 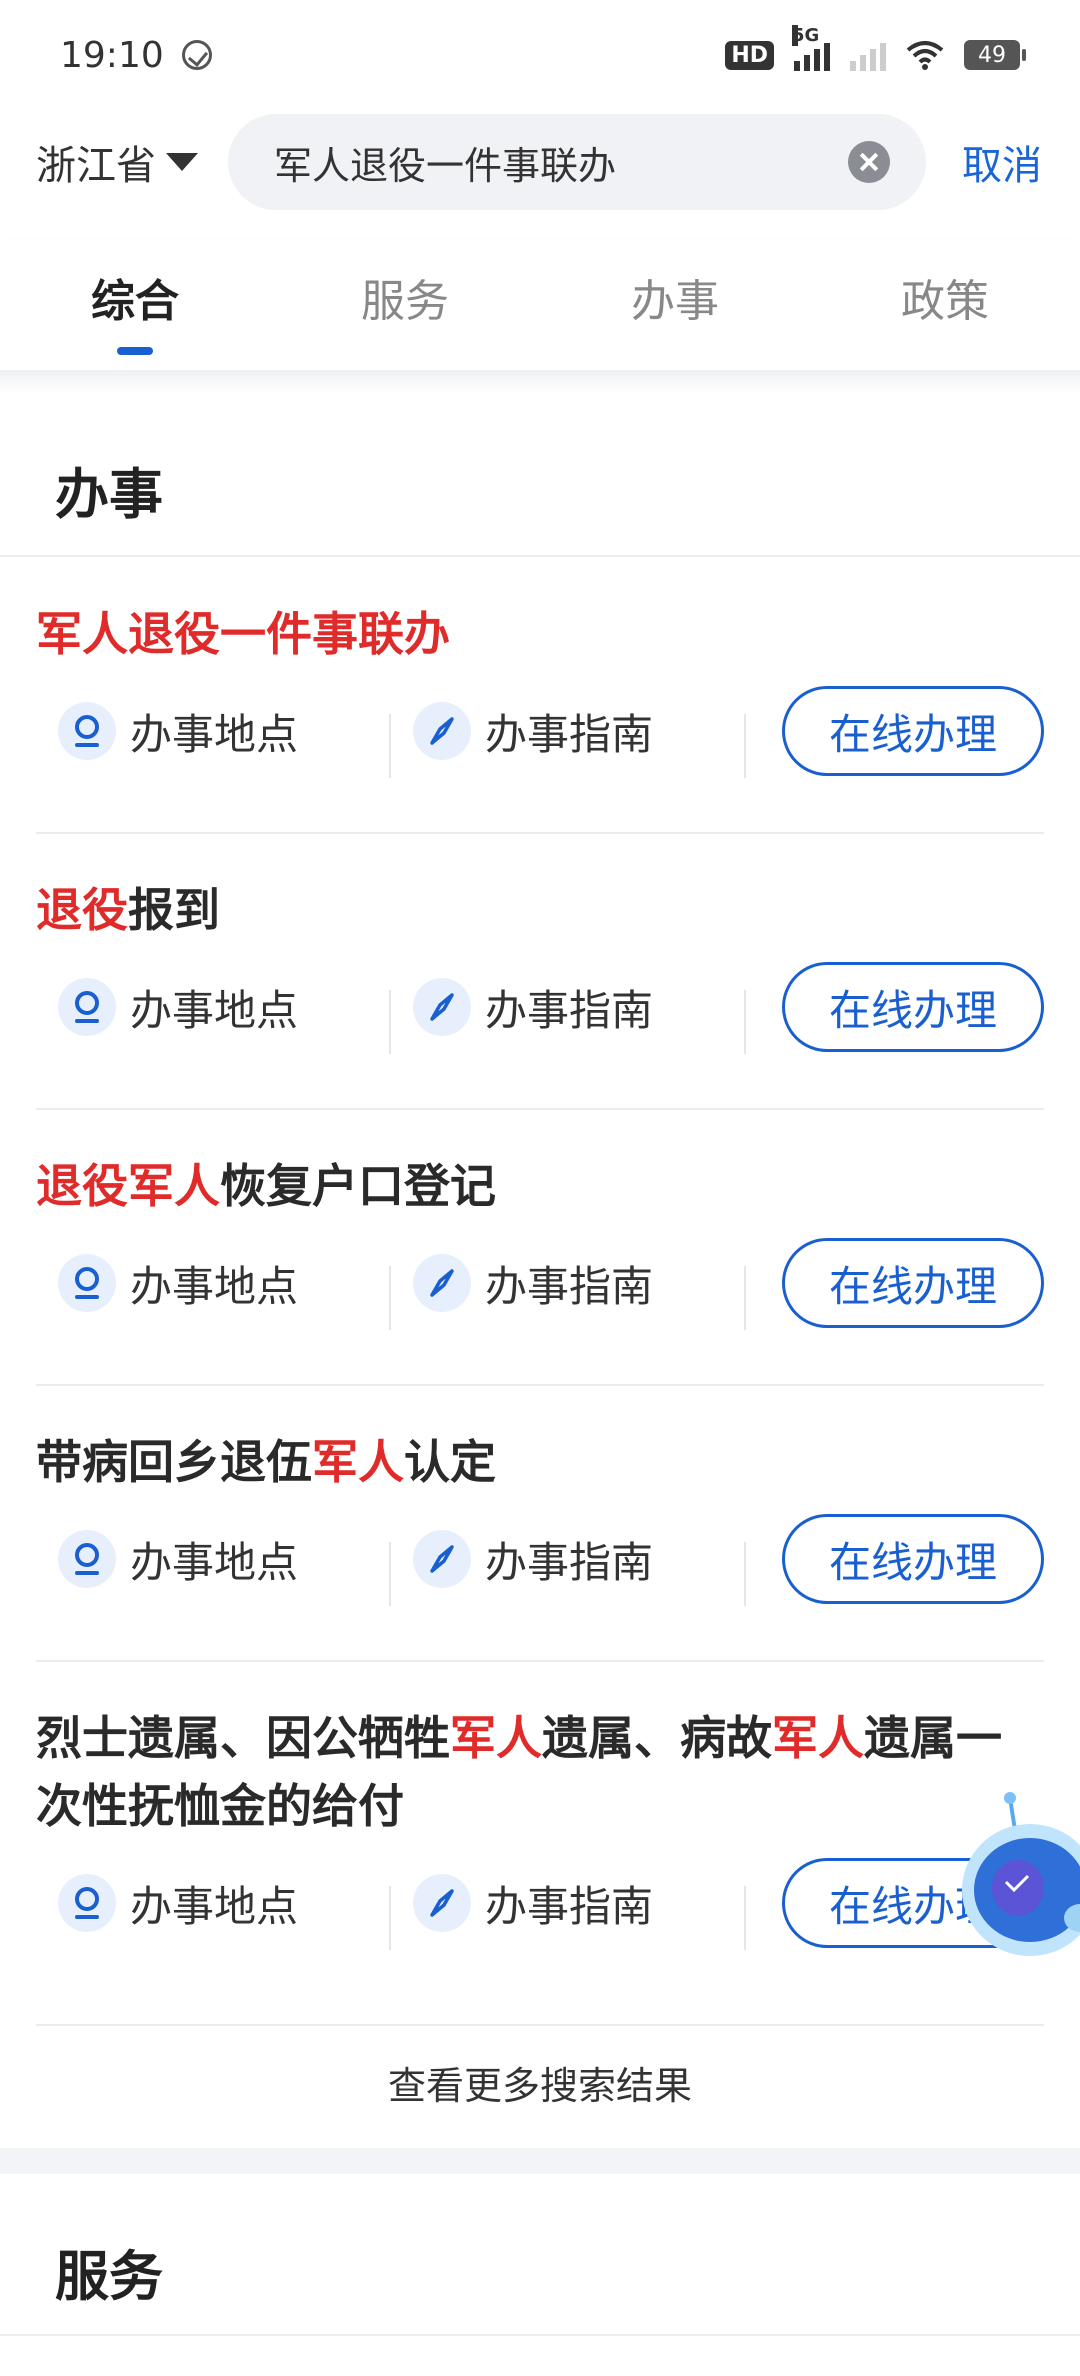 I want to click on title-text: 认定, so click(x=450, y=1462).